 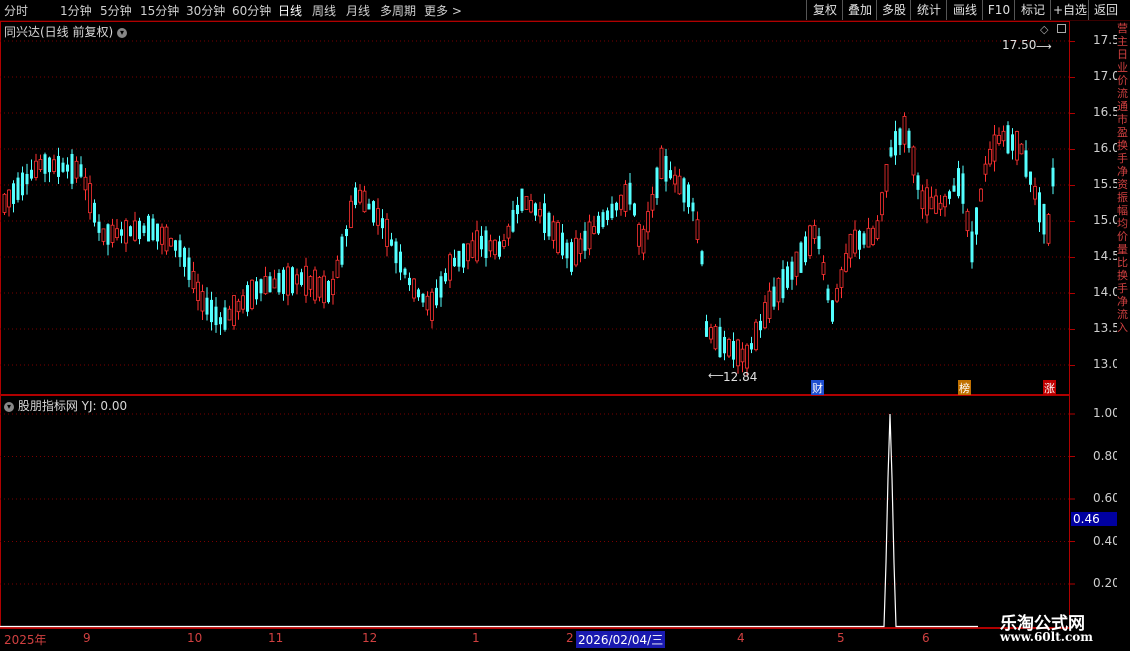 I want to click on f10-button: F10, so click(x=998, y=10).